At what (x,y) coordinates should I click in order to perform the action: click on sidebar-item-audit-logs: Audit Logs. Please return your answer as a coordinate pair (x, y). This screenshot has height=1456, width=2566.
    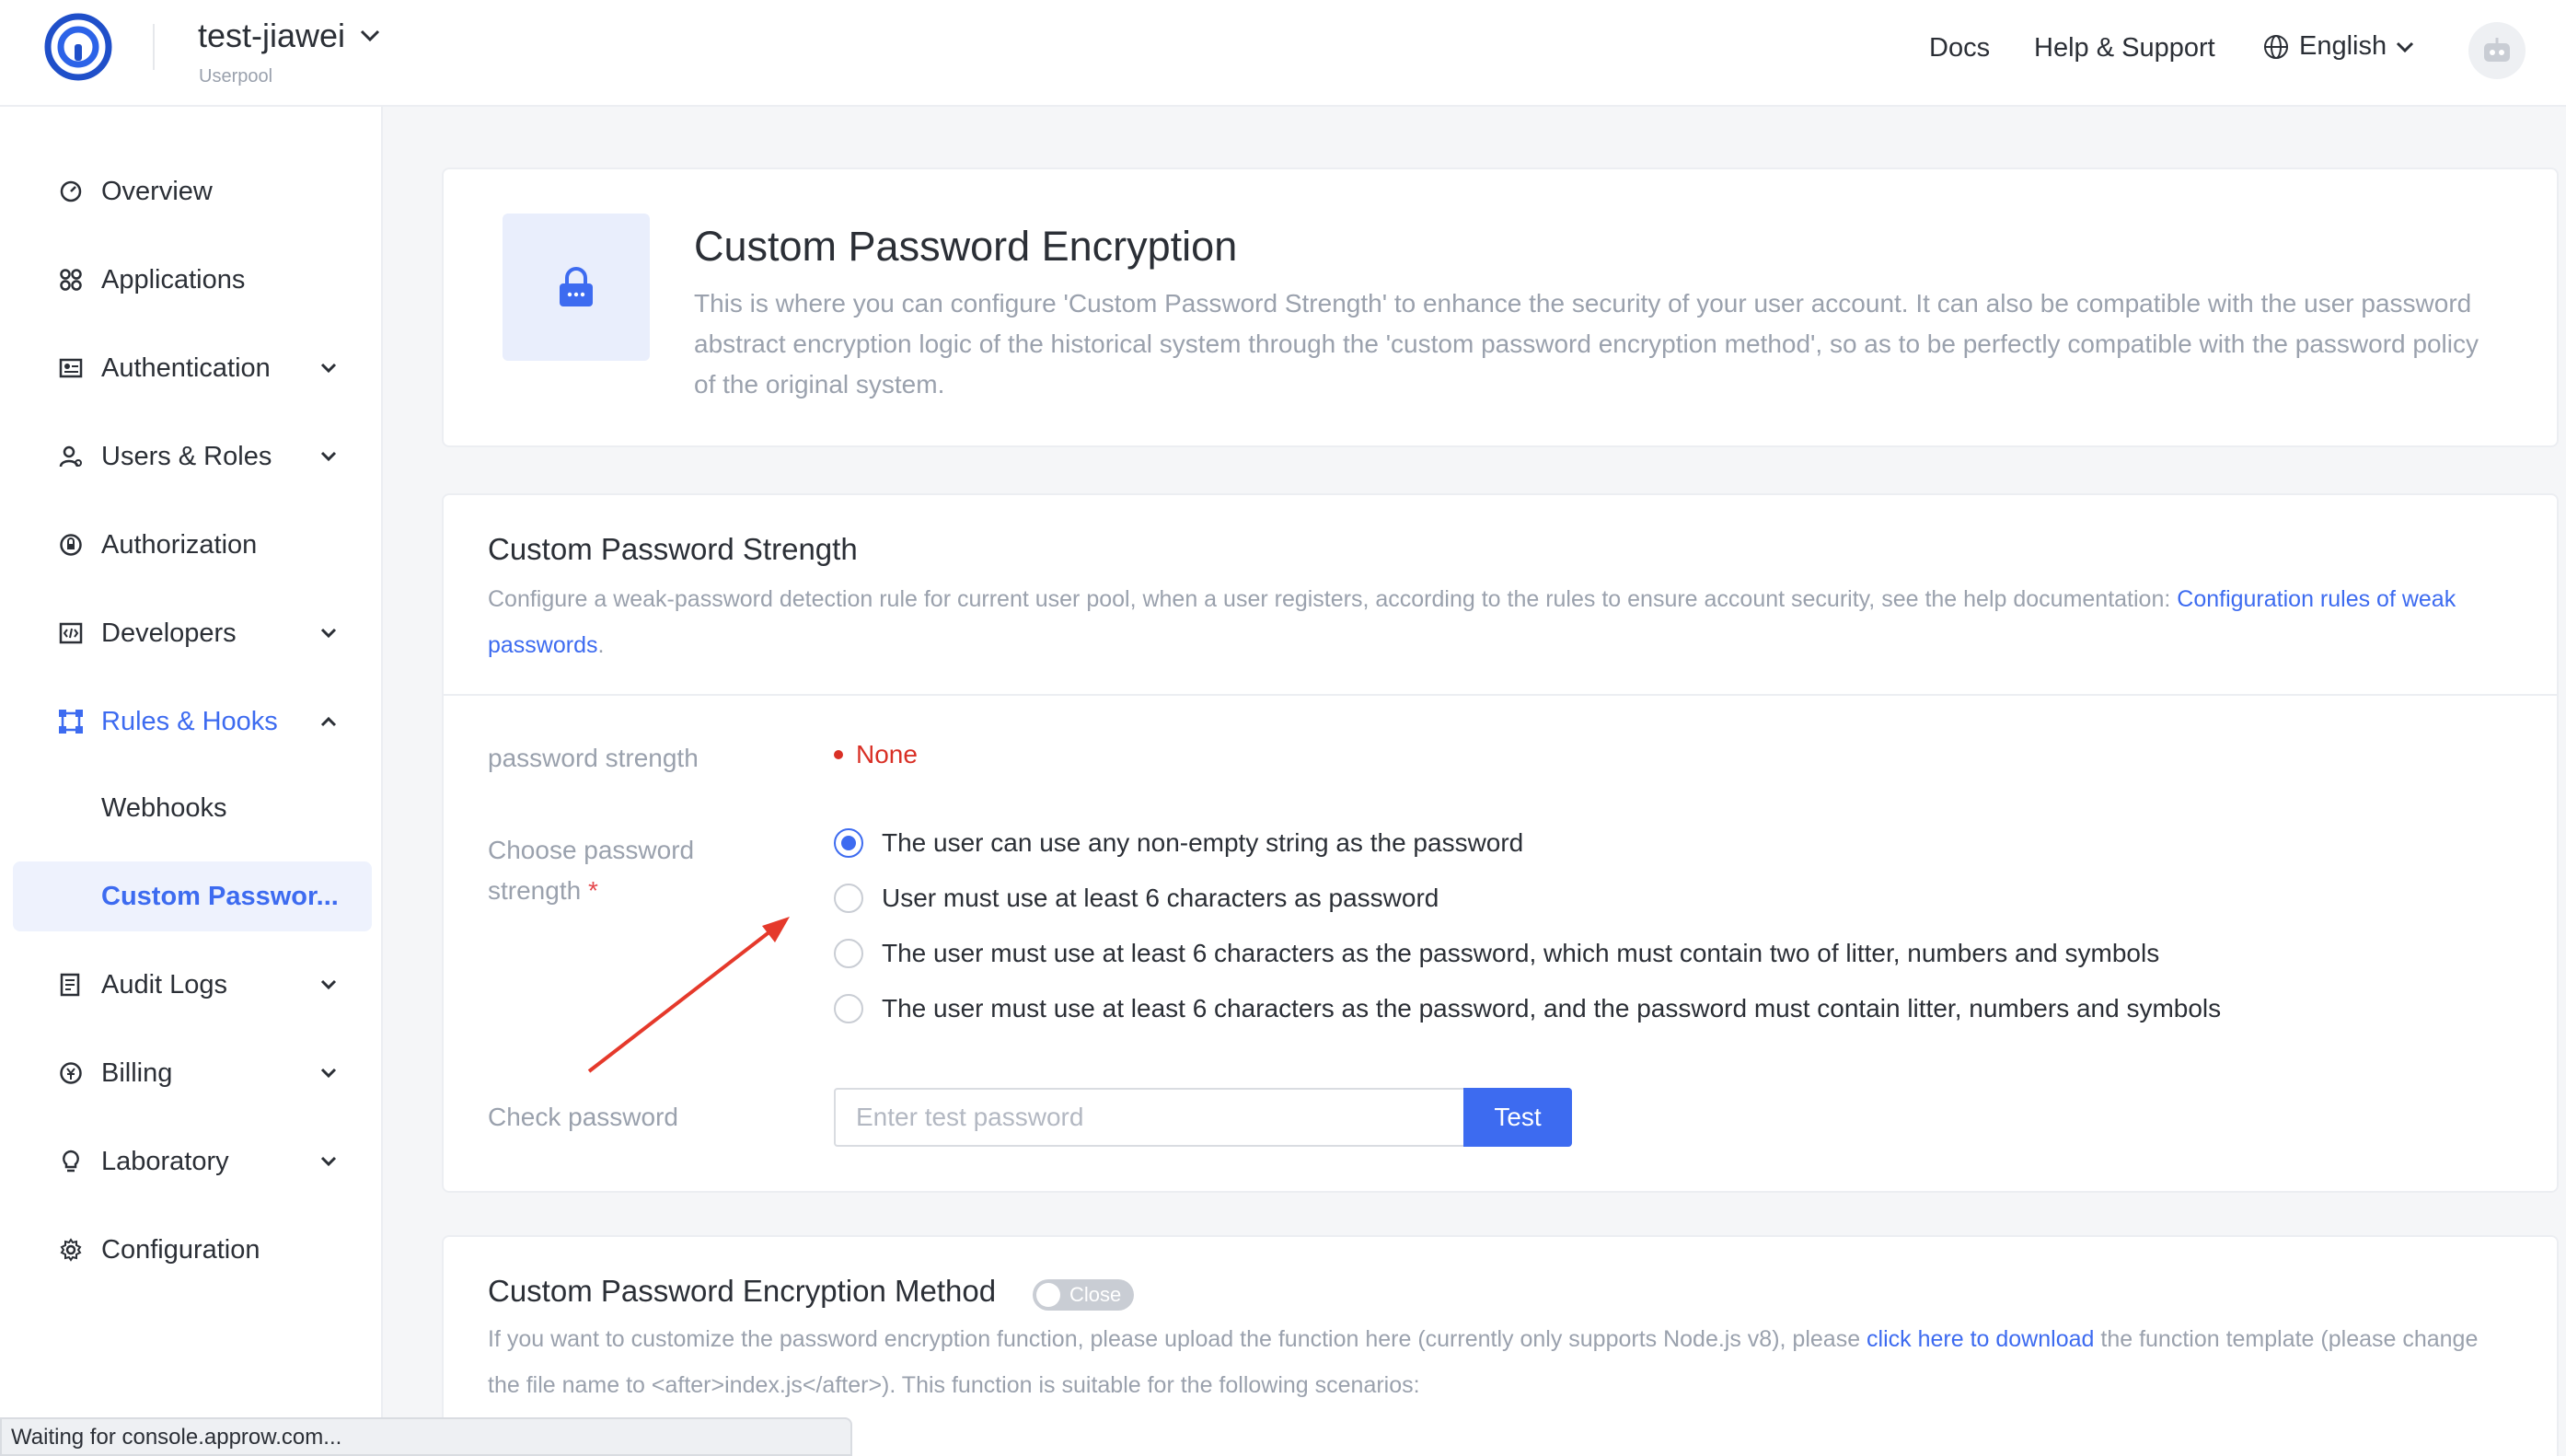
    Looking at the image, I should click on (192, 985).